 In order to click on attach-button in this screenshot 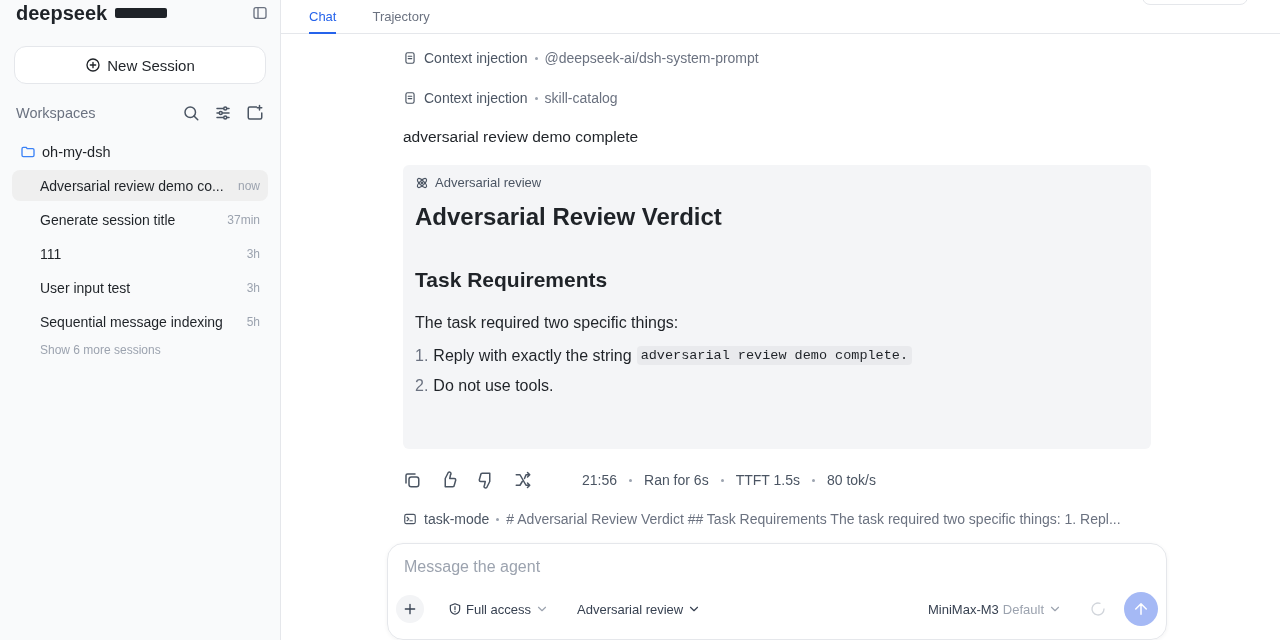, I will do `click(410, 609)`.